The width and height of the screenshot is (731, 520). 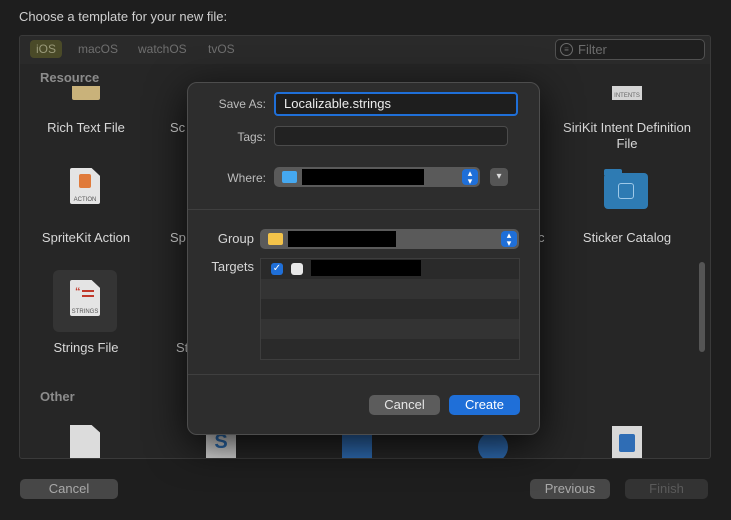 I want to click on spritekit-action-icon: ACTION, so click(x=85, y=186).